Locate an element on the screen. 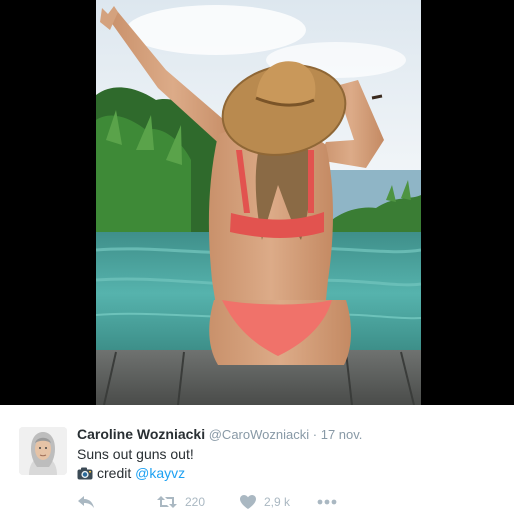 This screenshot has width=514, height=529. tweet-text-line-2: credit @kayvz is located at coordinates (287, 473).